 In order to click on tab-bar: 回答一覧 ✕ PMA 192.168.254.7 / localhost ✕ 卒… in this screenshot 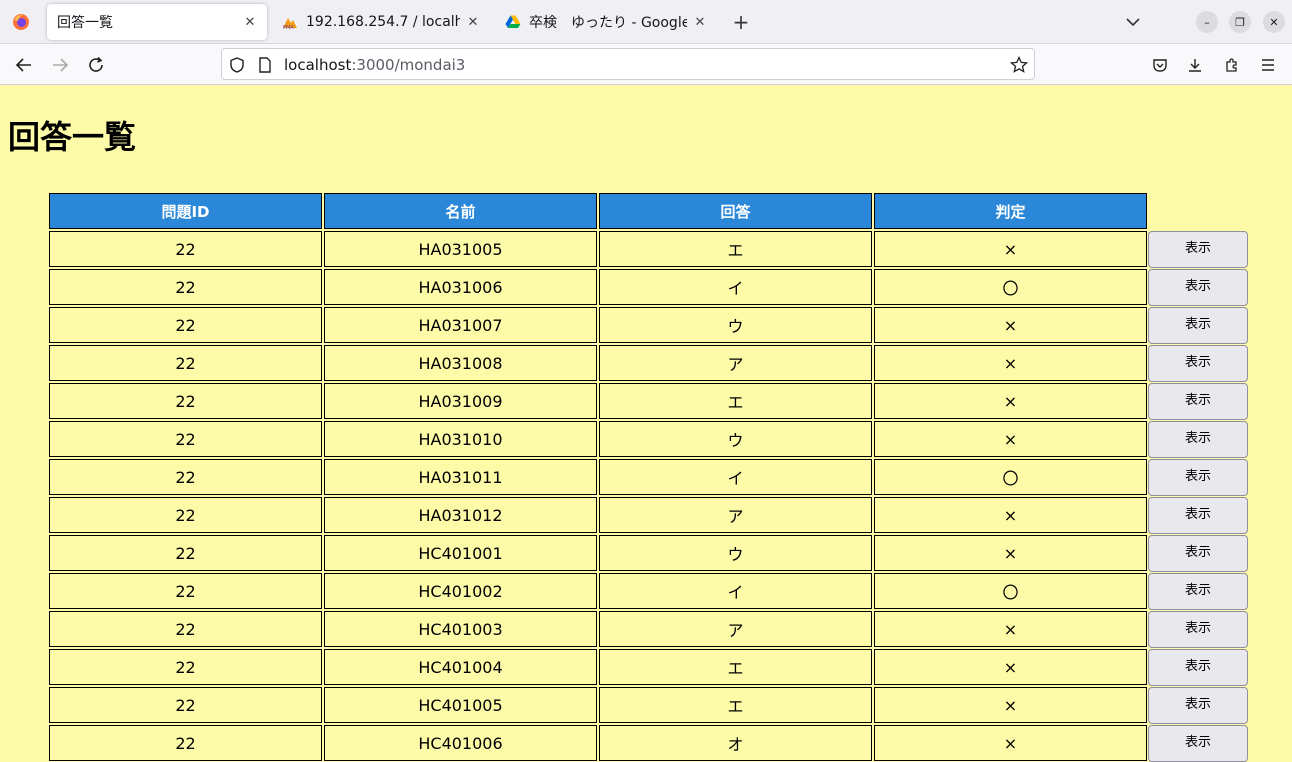, I will do `click(646, 22)`.